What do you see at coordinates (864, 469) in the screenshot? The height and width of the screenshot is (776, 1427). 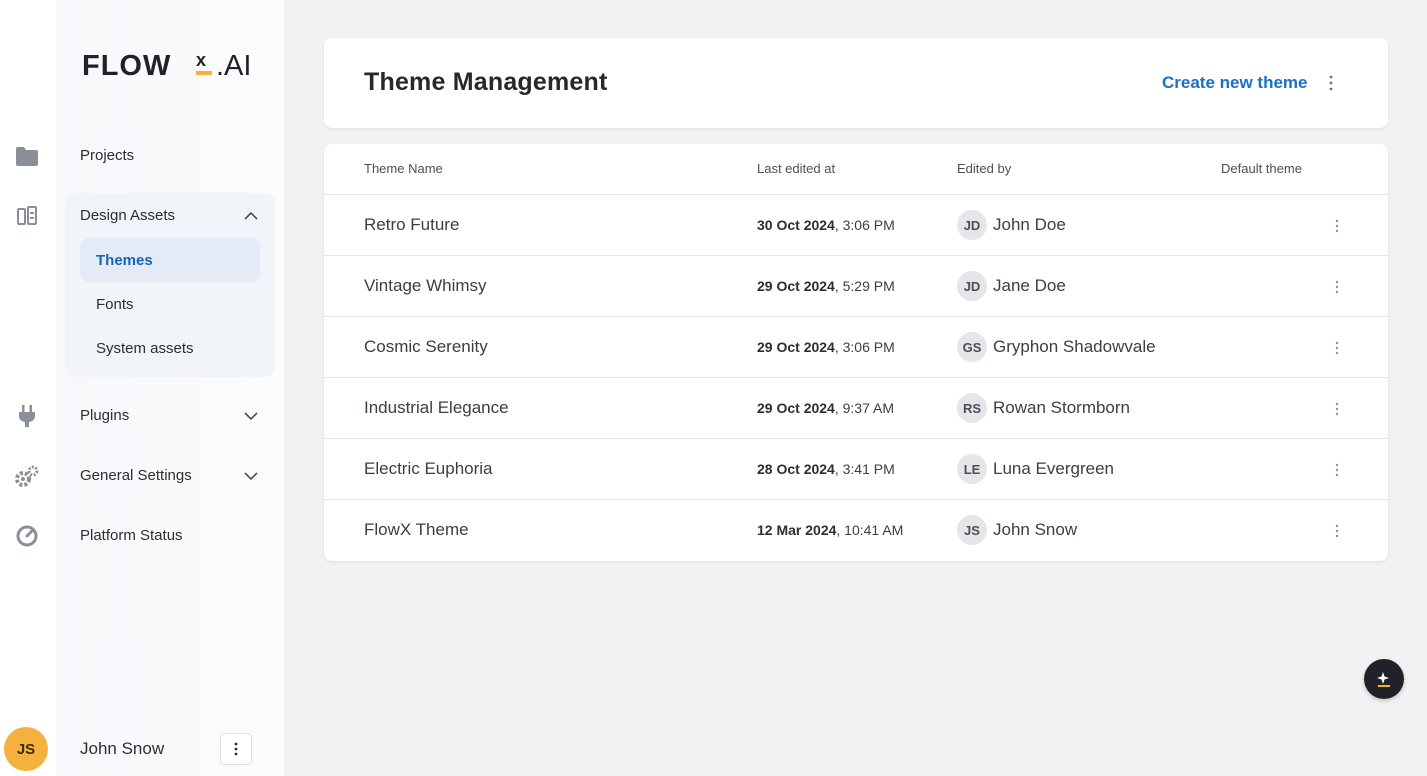 I see `edited-time: , 3:41 PM` at bounding box center [864, 469].